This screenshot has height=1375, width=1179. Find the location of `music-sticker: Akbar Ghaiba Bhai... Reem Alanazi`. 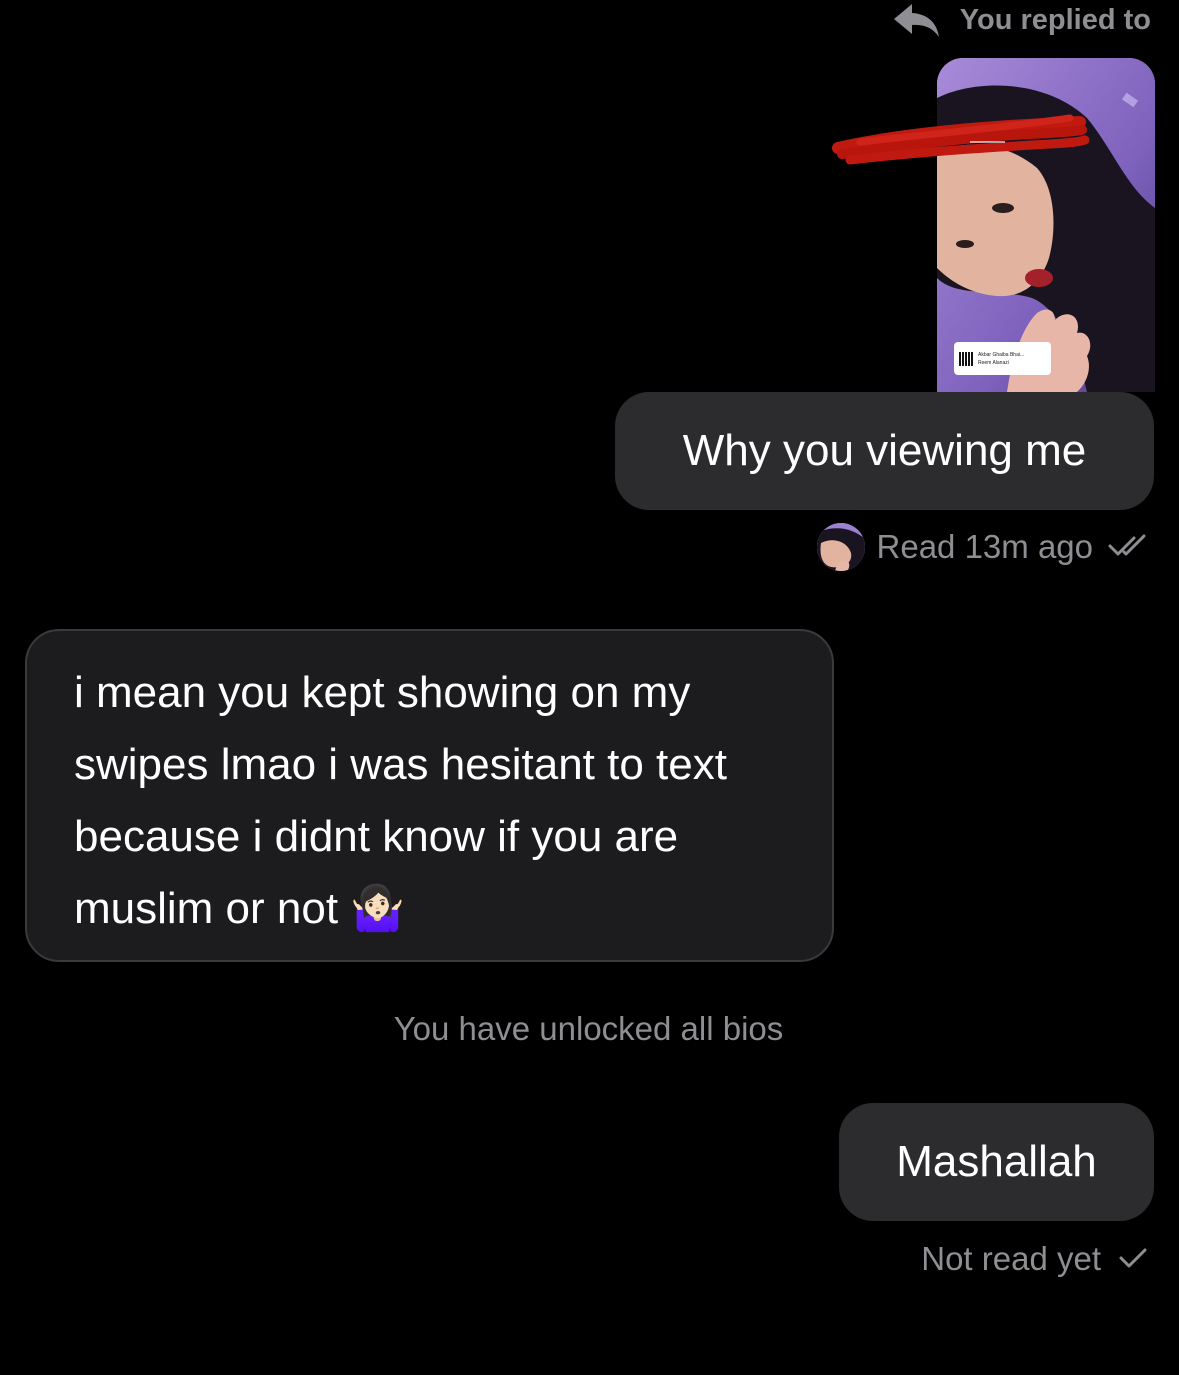

music-sticker: Akbar Ghaiba Bhai... Reem Alanazi is located at coordinates (1002, 358).